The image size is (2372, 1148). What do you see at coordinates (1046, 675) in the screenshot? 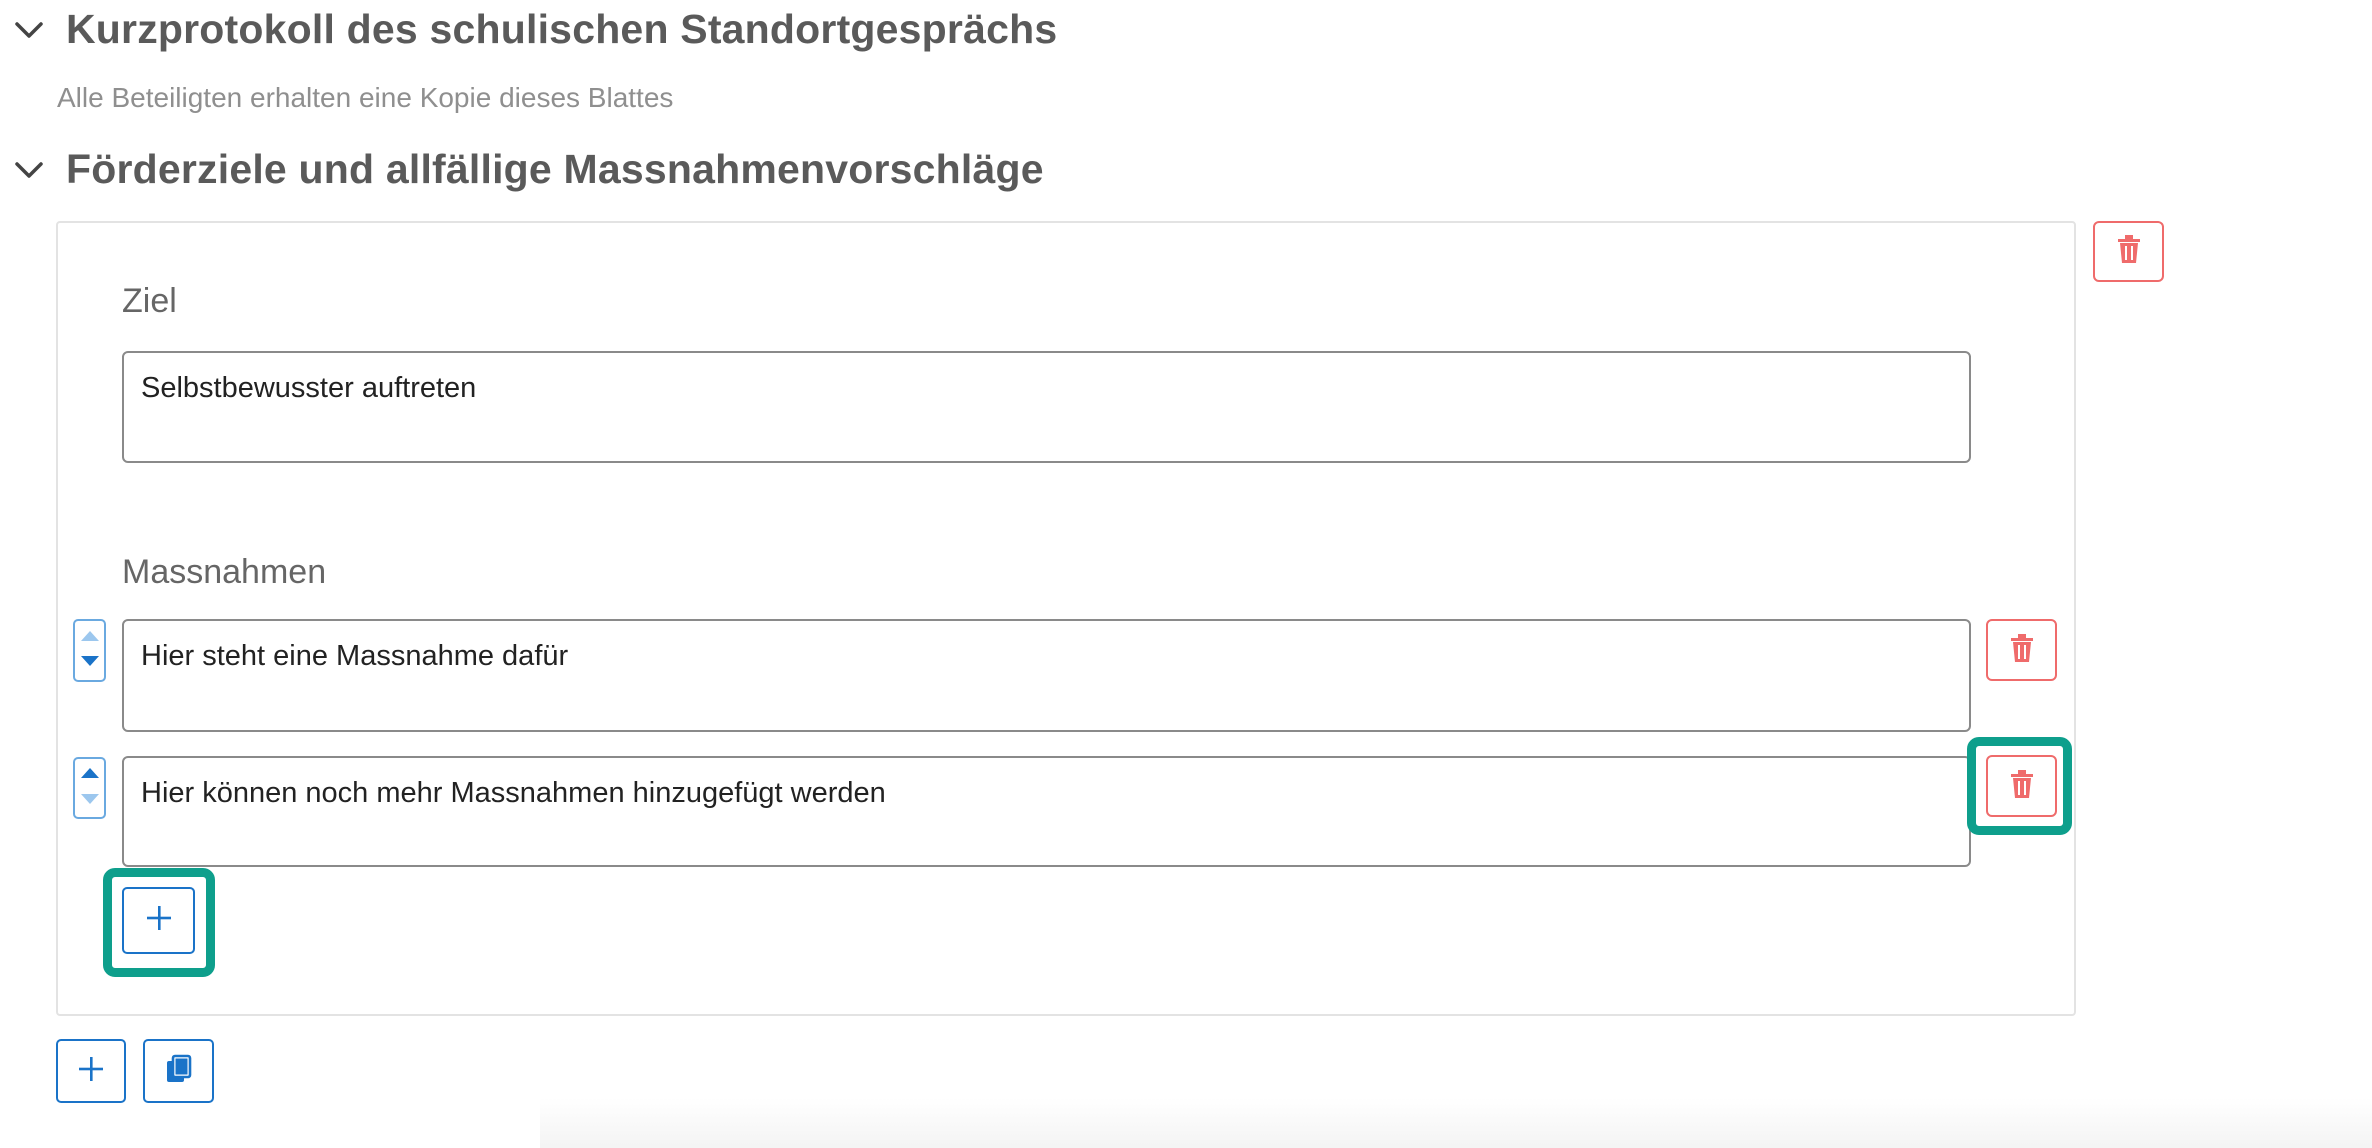
I see `measure-textarea: Hier steht eine Massnahme dafür` at bounding box center [1046, 675].